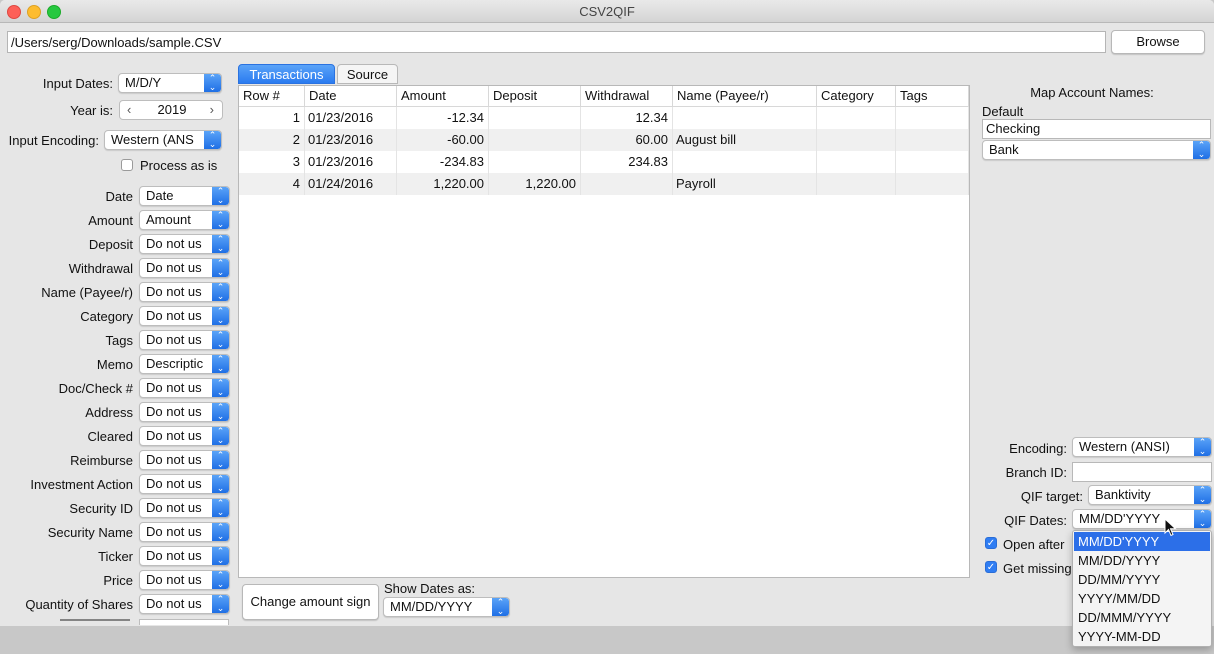 The image size is (1214, 654). What do you see at coordinates (1034, 544) in the screenshot?
I see `open-after-label: Open after` at bounding box center [1034, 544].